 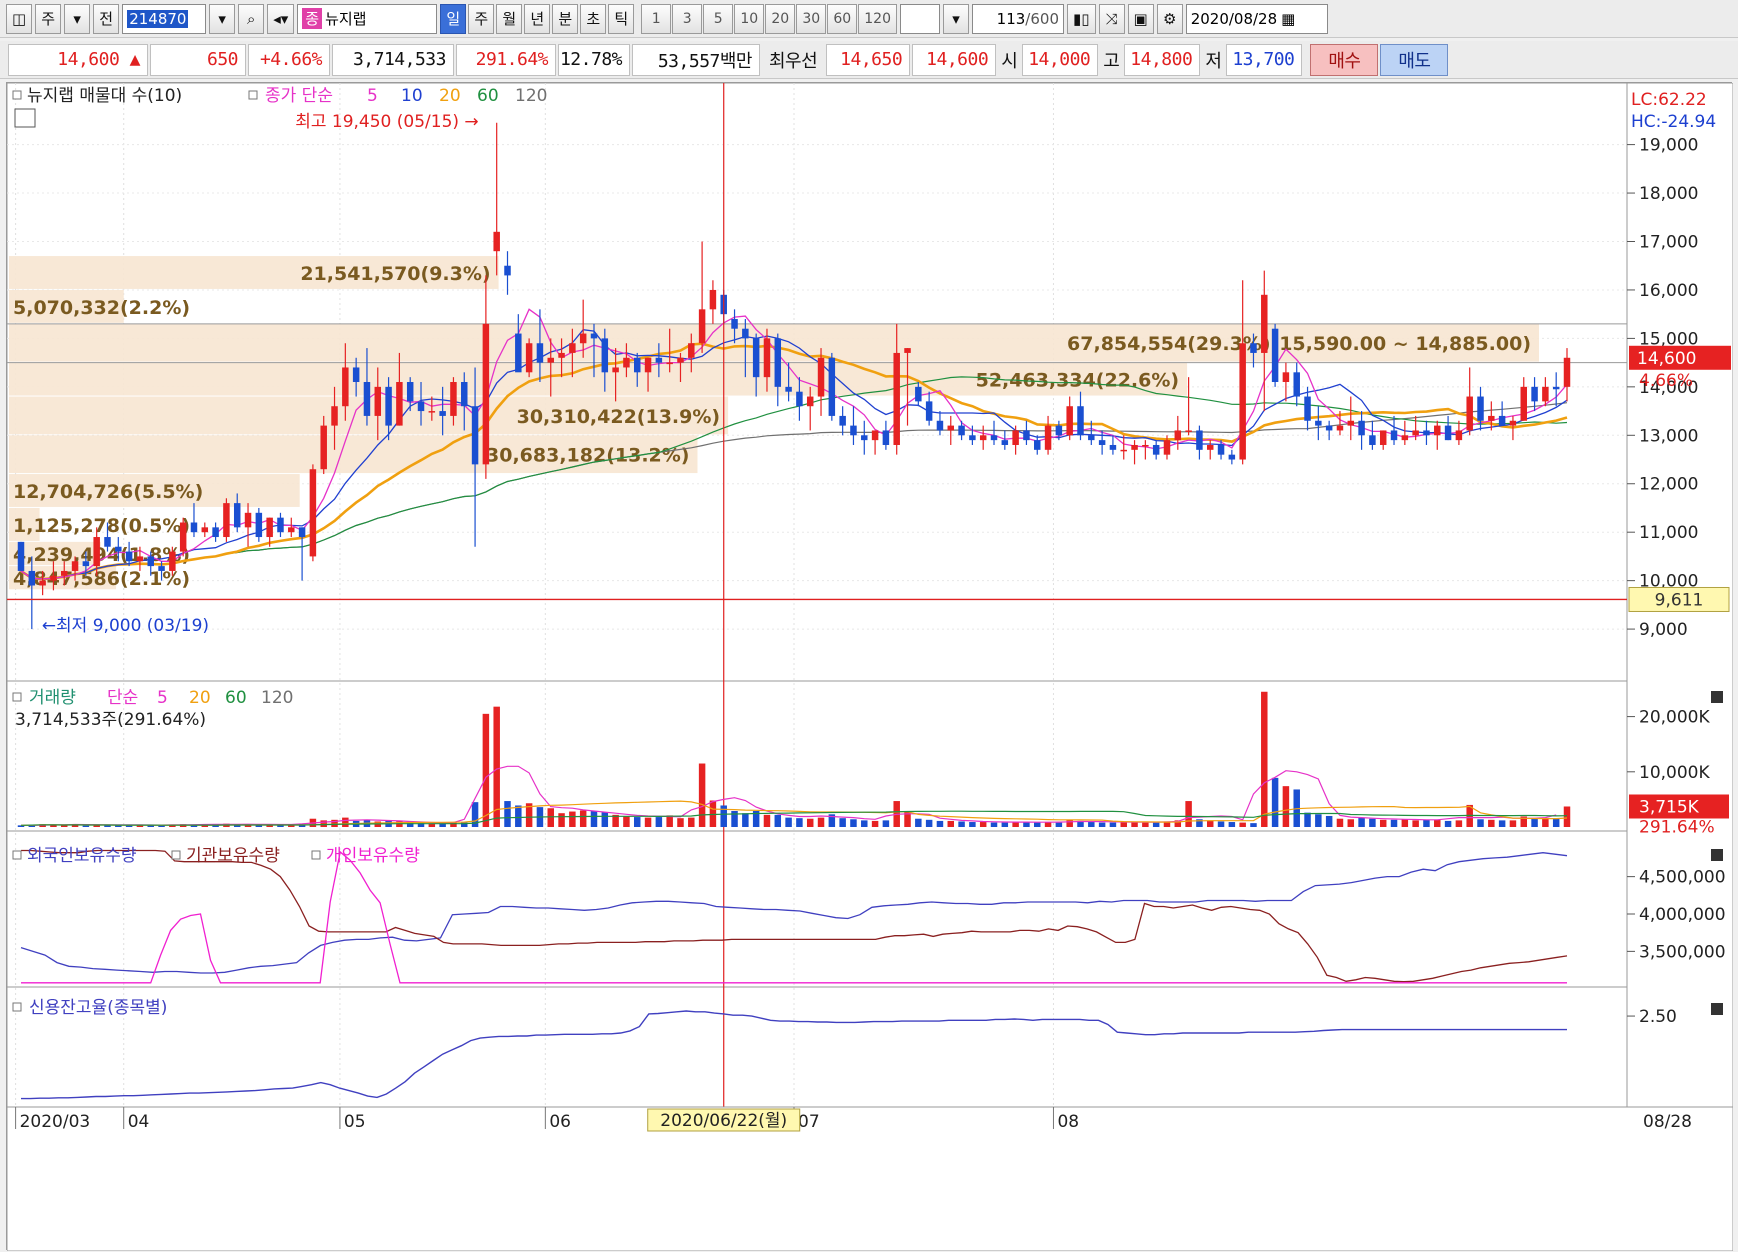 What do you see at coordinates (1234, 18) in the screenshot?
I see `date-value: 2020/08/28` at bounding box center [1234, 18].